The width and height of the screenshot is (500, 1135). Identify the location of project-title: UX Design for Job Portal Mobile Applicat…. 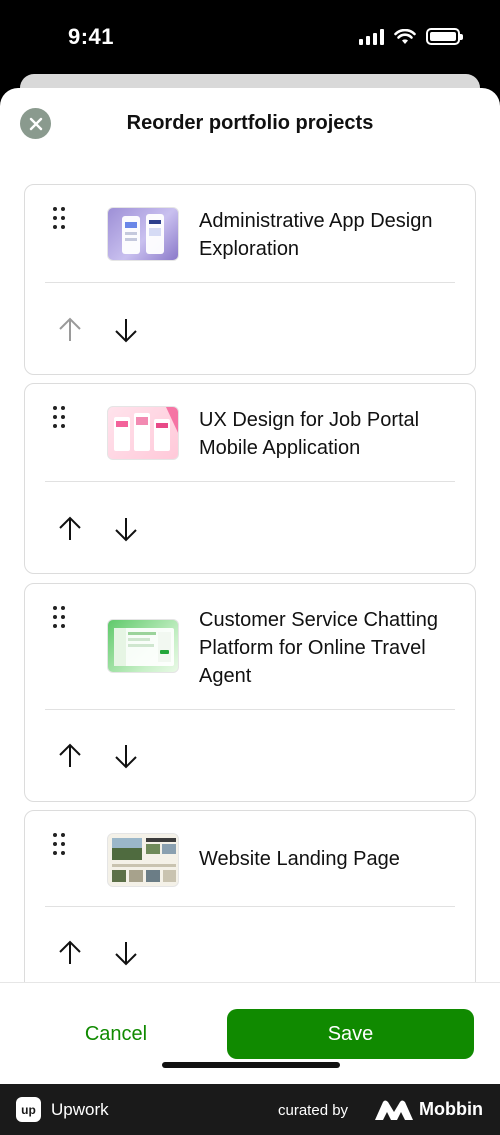
(309, 434).